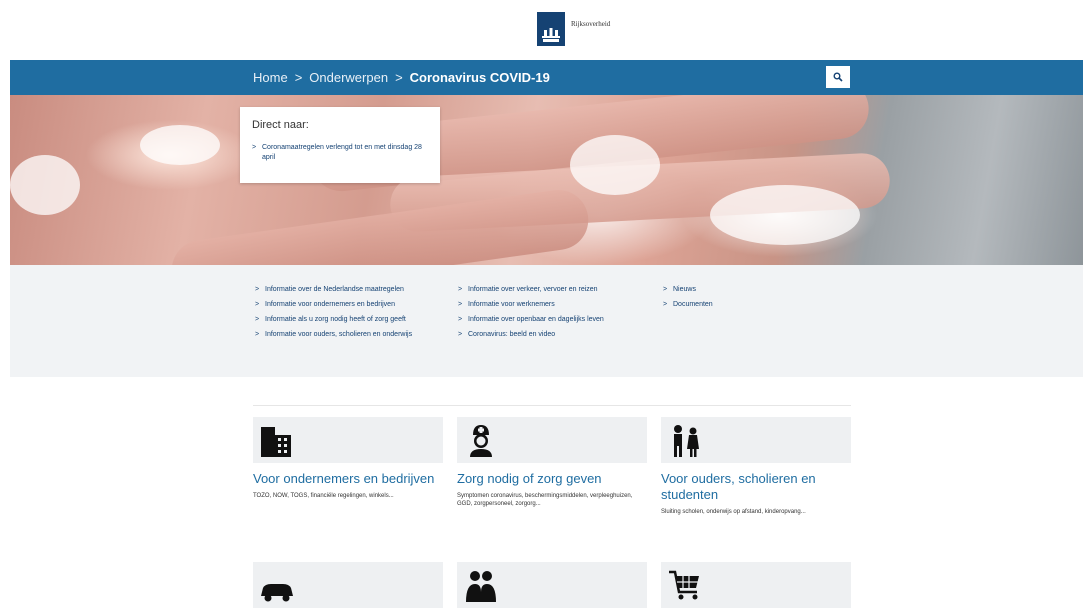  What do you see at coordinates (551, 29) in the screenshot?
I see `crest-icon` at bounding box center [551, 29].